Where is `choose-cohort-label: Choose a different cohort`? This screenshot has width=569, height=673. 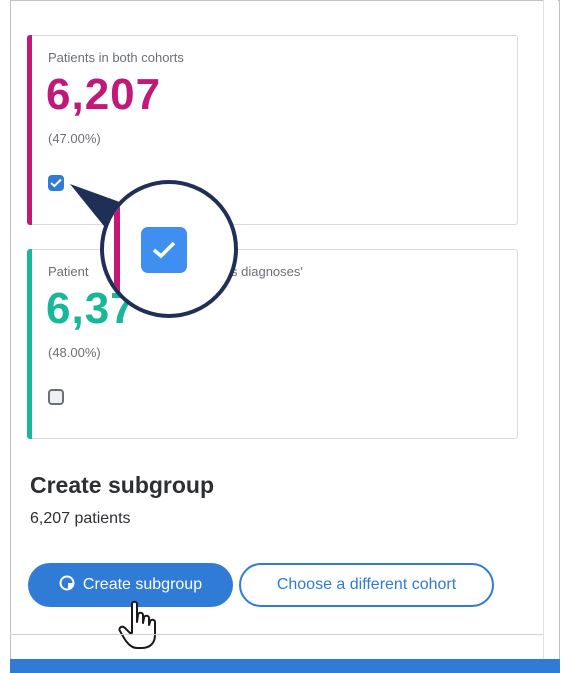 choose-cohort-label: Choose a different cohort is located at coordinates (366, 584).